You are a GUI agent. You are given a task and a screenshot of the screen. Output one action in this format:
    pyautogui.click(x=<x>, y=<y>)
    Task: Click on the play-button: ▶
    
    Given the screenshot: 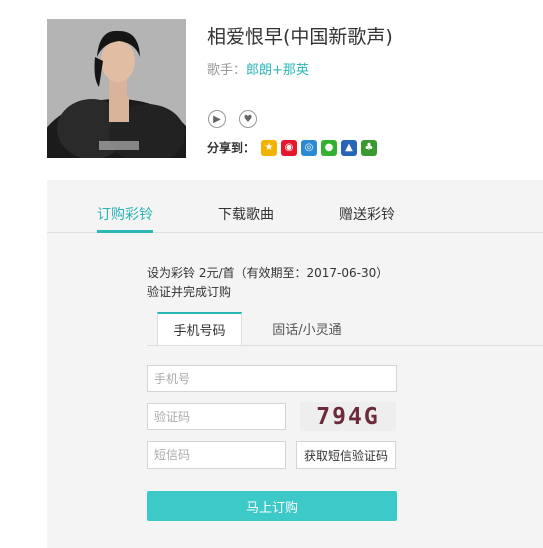 What is the action you would take?
    pyautogui.click(x=217, y=119)
    